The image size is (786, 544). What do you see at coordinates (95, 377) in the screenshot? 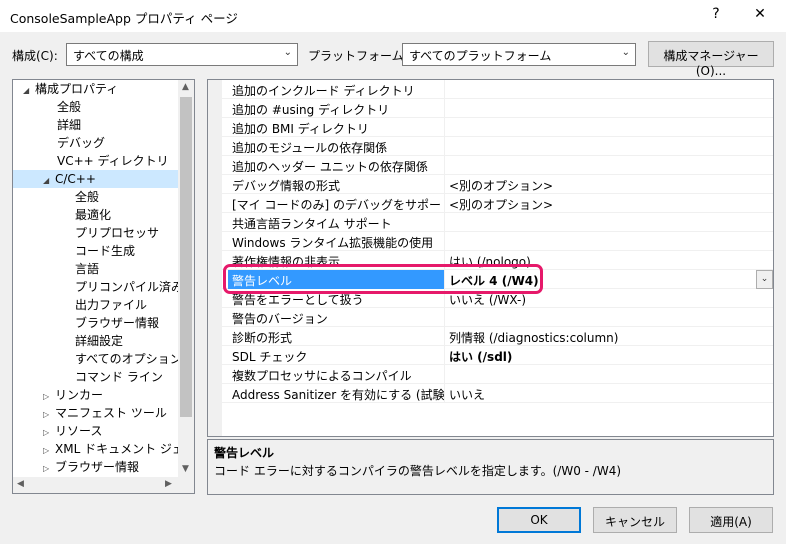
I see `tree-item: コマンド ライン` at bounding box center [95, 377].